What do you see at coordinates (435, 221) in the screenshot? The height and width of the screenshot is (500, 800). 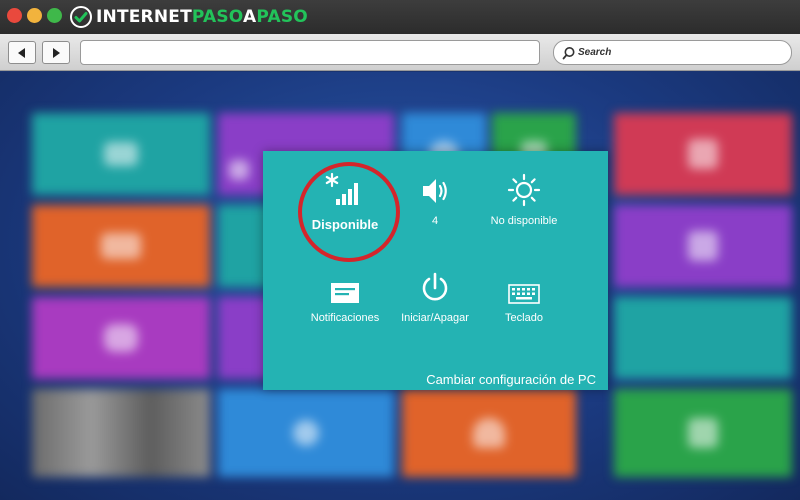 I see `volume-level-label: 4` at bounding box center [435, 221].